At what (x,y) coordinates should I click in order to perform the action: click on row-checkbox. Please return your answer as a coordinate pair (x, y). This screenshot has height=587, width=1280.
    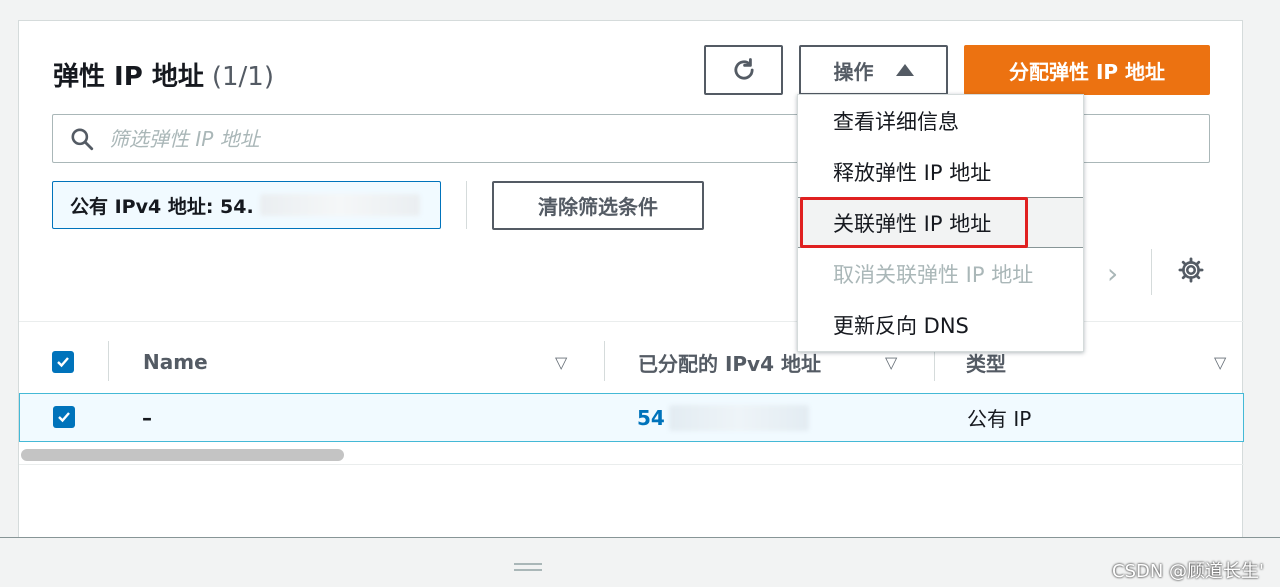
    Looking at the image, I should click on (64, 417).